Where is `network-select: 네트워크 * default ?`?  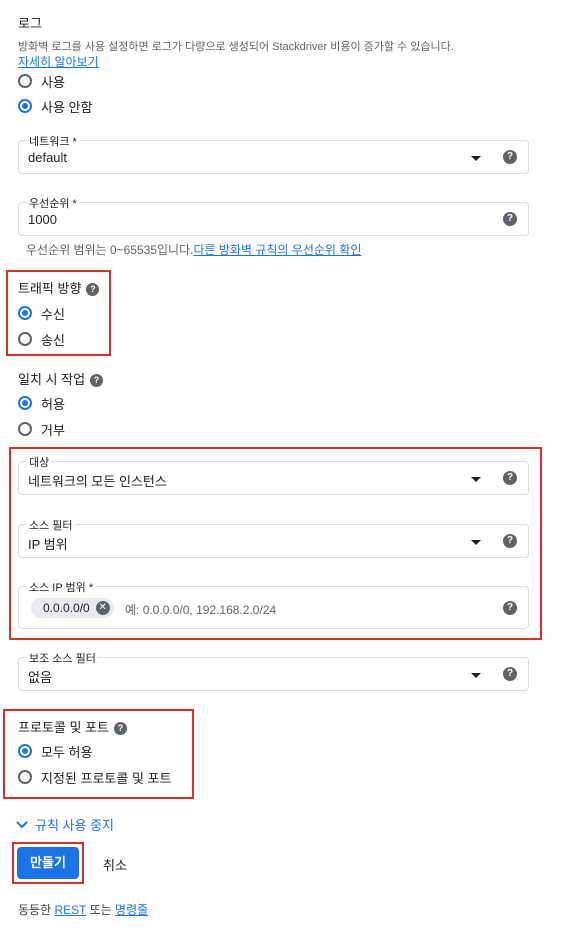
network-select: 네트워크 * default ? is located at coordinates (273, 153).